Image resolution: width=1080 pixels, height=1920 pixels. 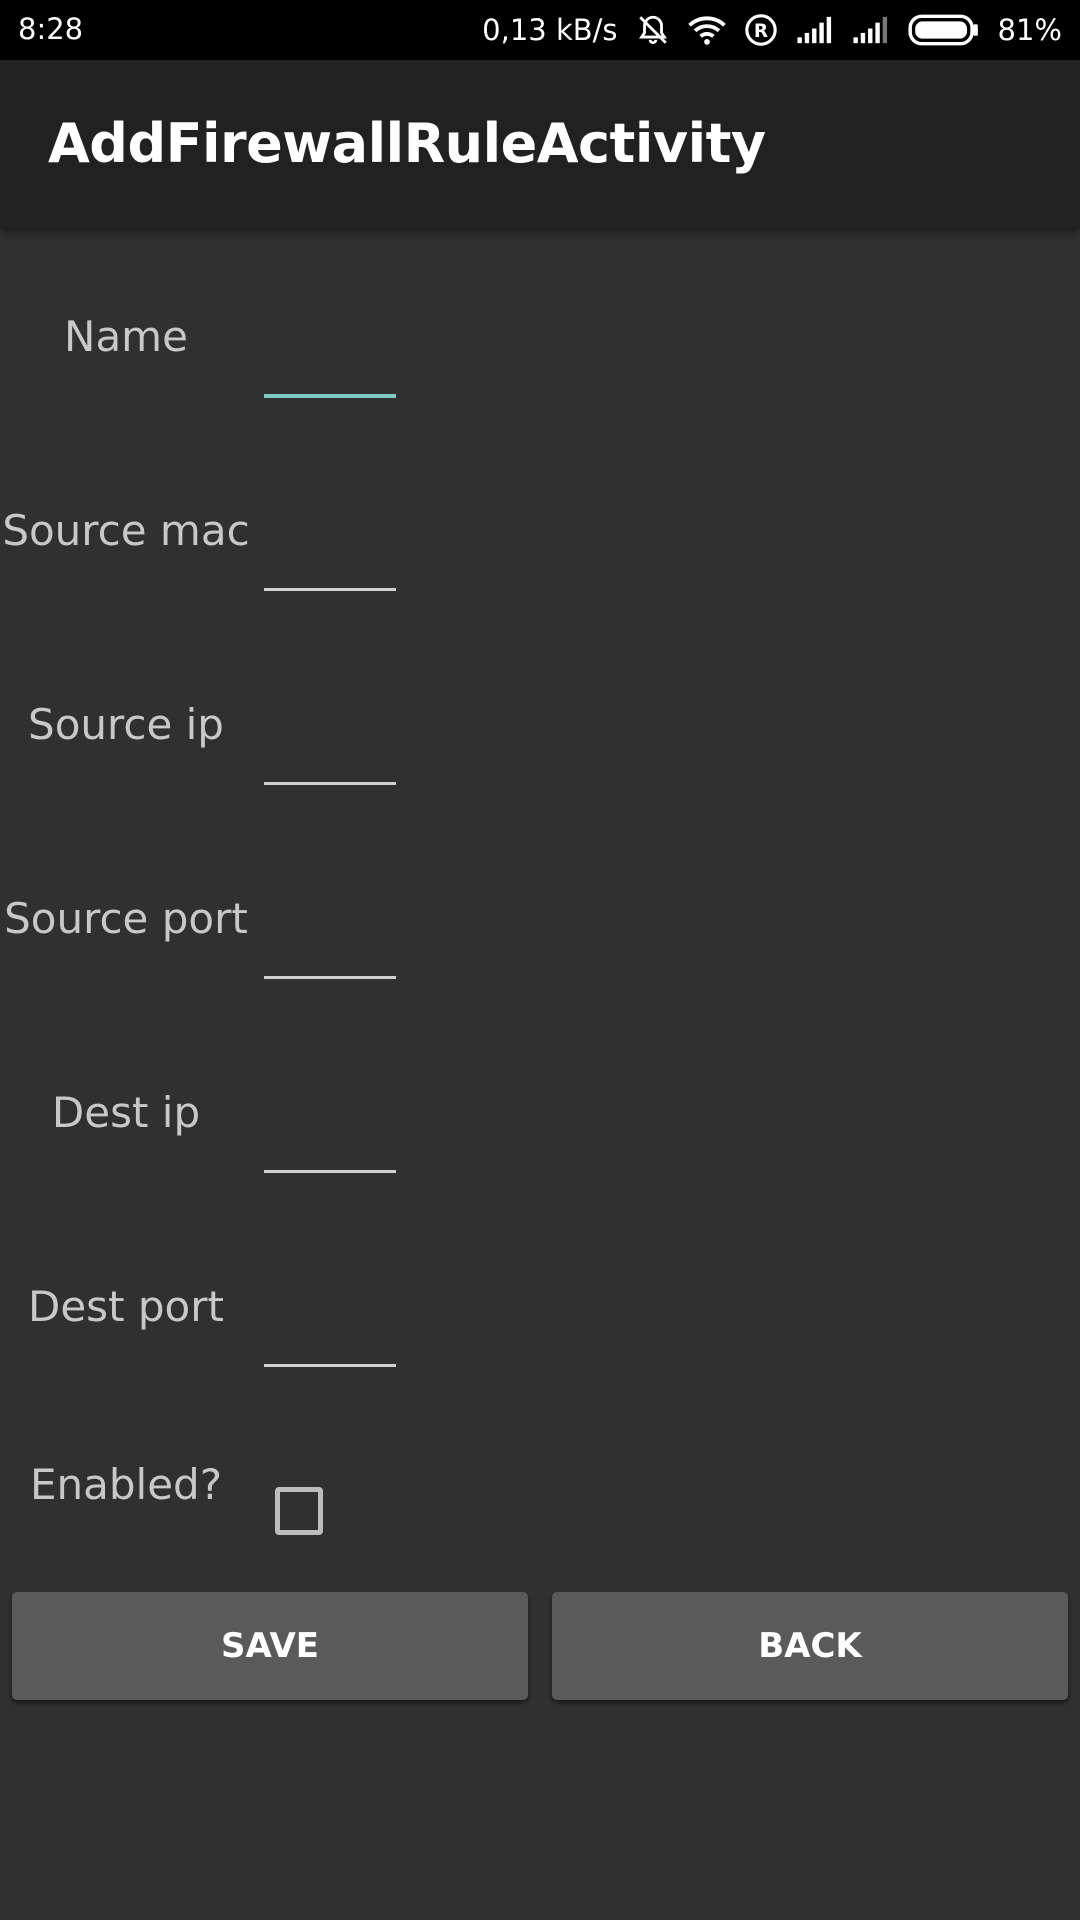 What do you see at coordinates (299, 1511) in the screenshot?
I see `enabled-checkbox` at bounding box center [299, 1511].